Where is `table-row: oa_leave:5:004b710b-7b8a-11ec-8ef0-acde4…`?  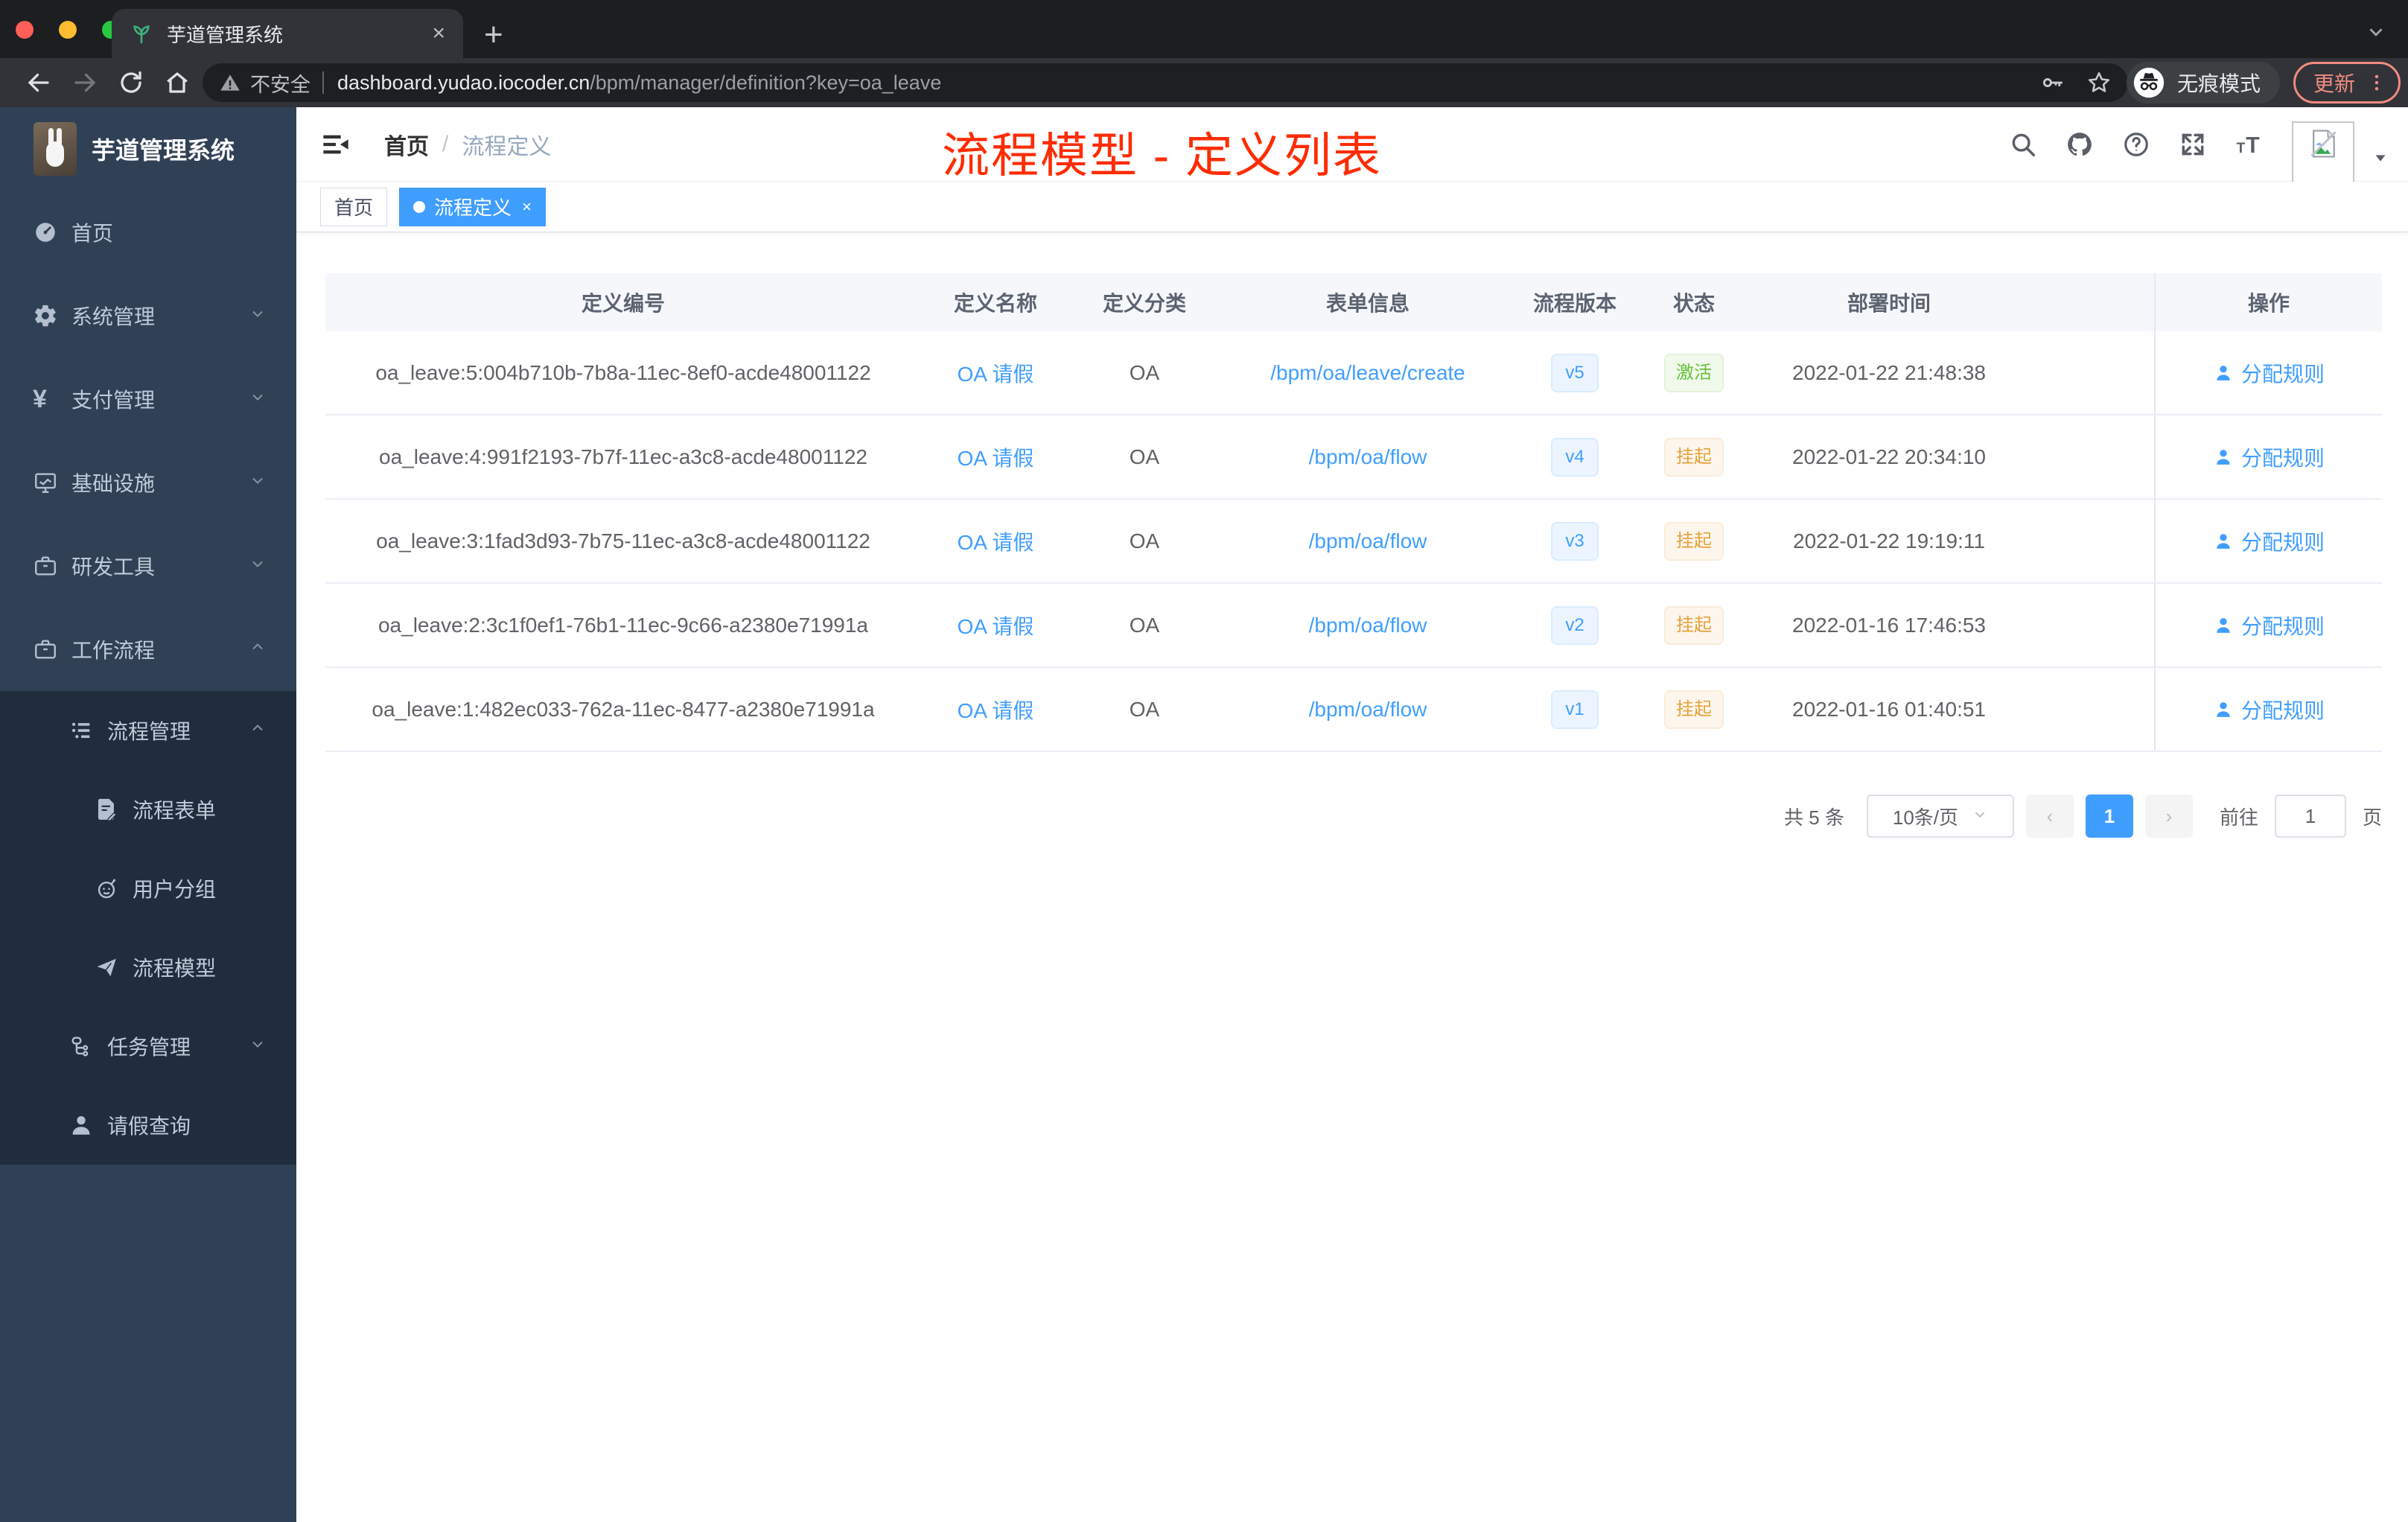 table-row: oa_leave:5:004b710b-7b8a-11ec-8ef0-acde4… is located at coordinates (1353, 373).